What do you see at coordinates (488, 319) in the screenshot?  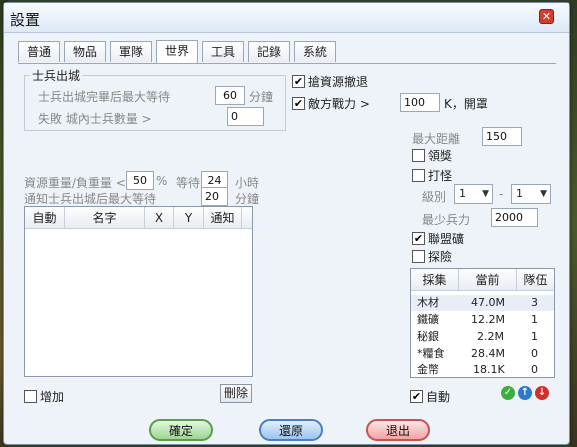 I see `row-current: 12.2M` at bounding box center [488, 319].